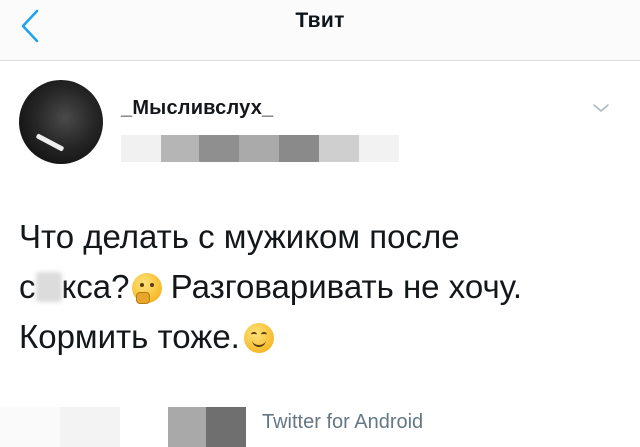  What do you see at coordinates (320, 20) in the screenshot?
I see `page-title: Твит` at bounding box center [320, 20].